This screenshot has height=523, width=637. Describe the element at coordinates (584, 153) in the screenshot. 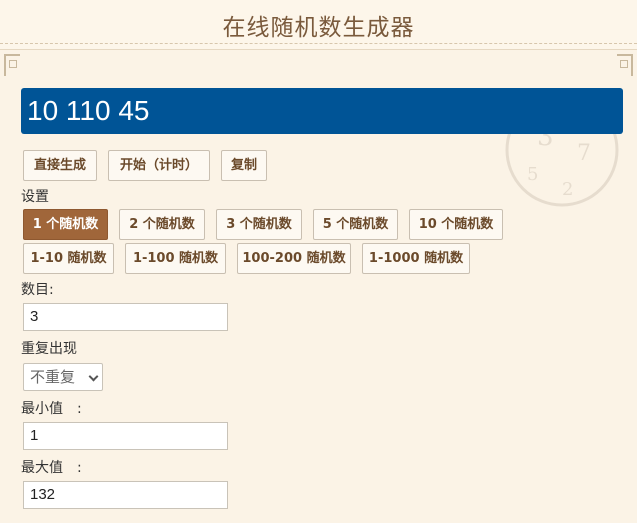

I see `svg-text: 7` at that location.